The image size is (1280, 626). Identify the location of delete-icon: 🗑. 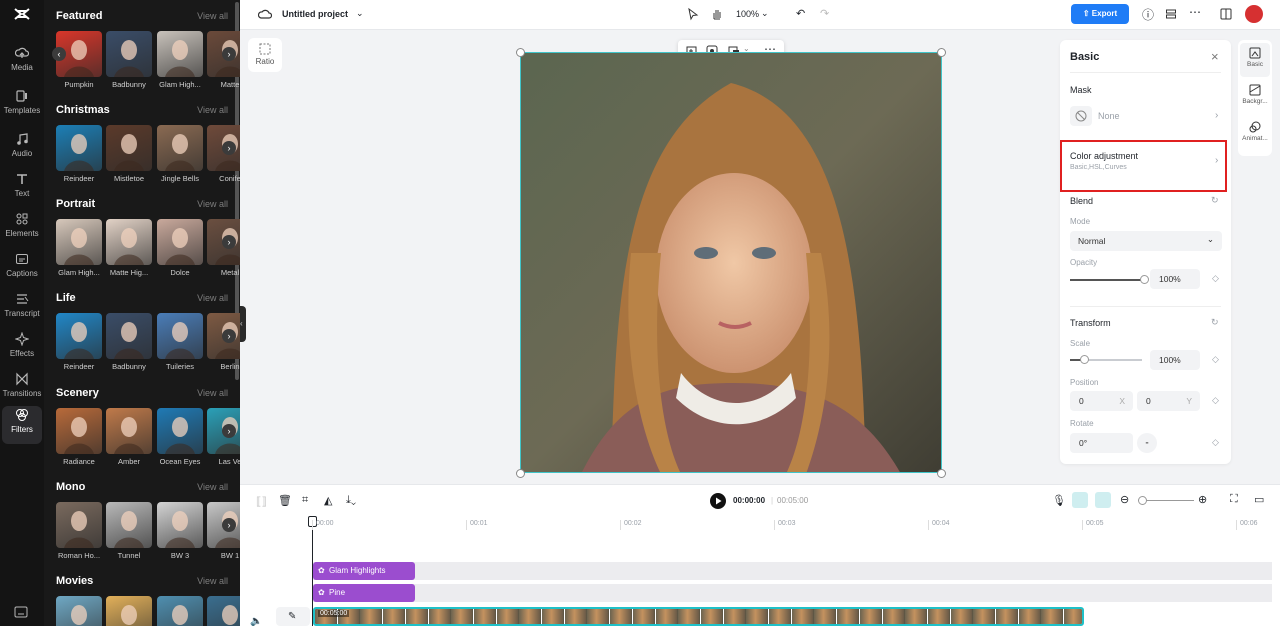
(285, 500).